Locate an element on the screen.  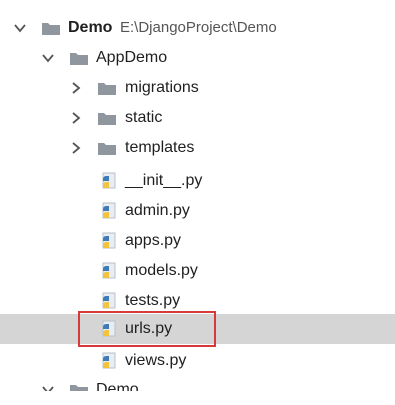
tree-row-file: __init__.py is located at coordinates (197, 181).